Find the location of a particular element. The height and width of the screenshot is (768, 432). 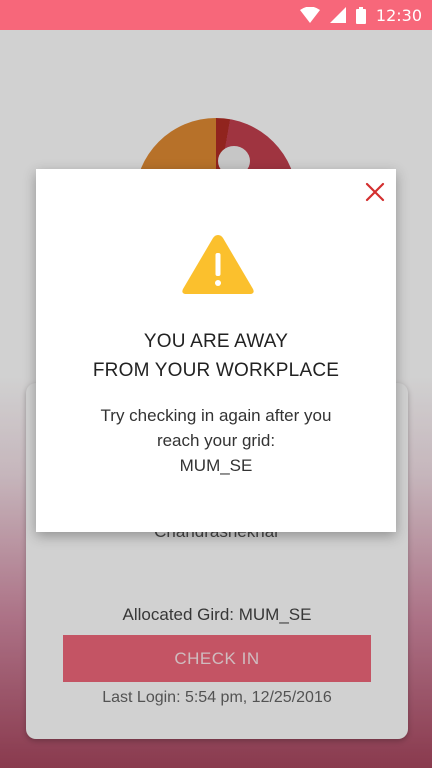

dialog-title: YOU ARE AWAY FROM YOUR WORKPLACE is located at coordinates (216, 356).